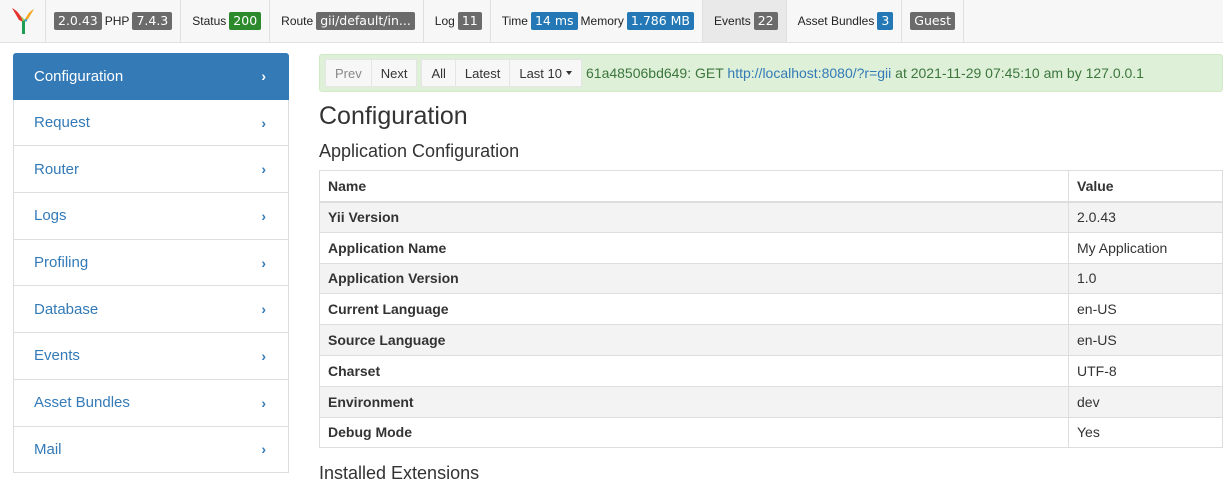 The image size is (1223, 485). I want to click on nav-item-request: Request ›, so click(151, 123).